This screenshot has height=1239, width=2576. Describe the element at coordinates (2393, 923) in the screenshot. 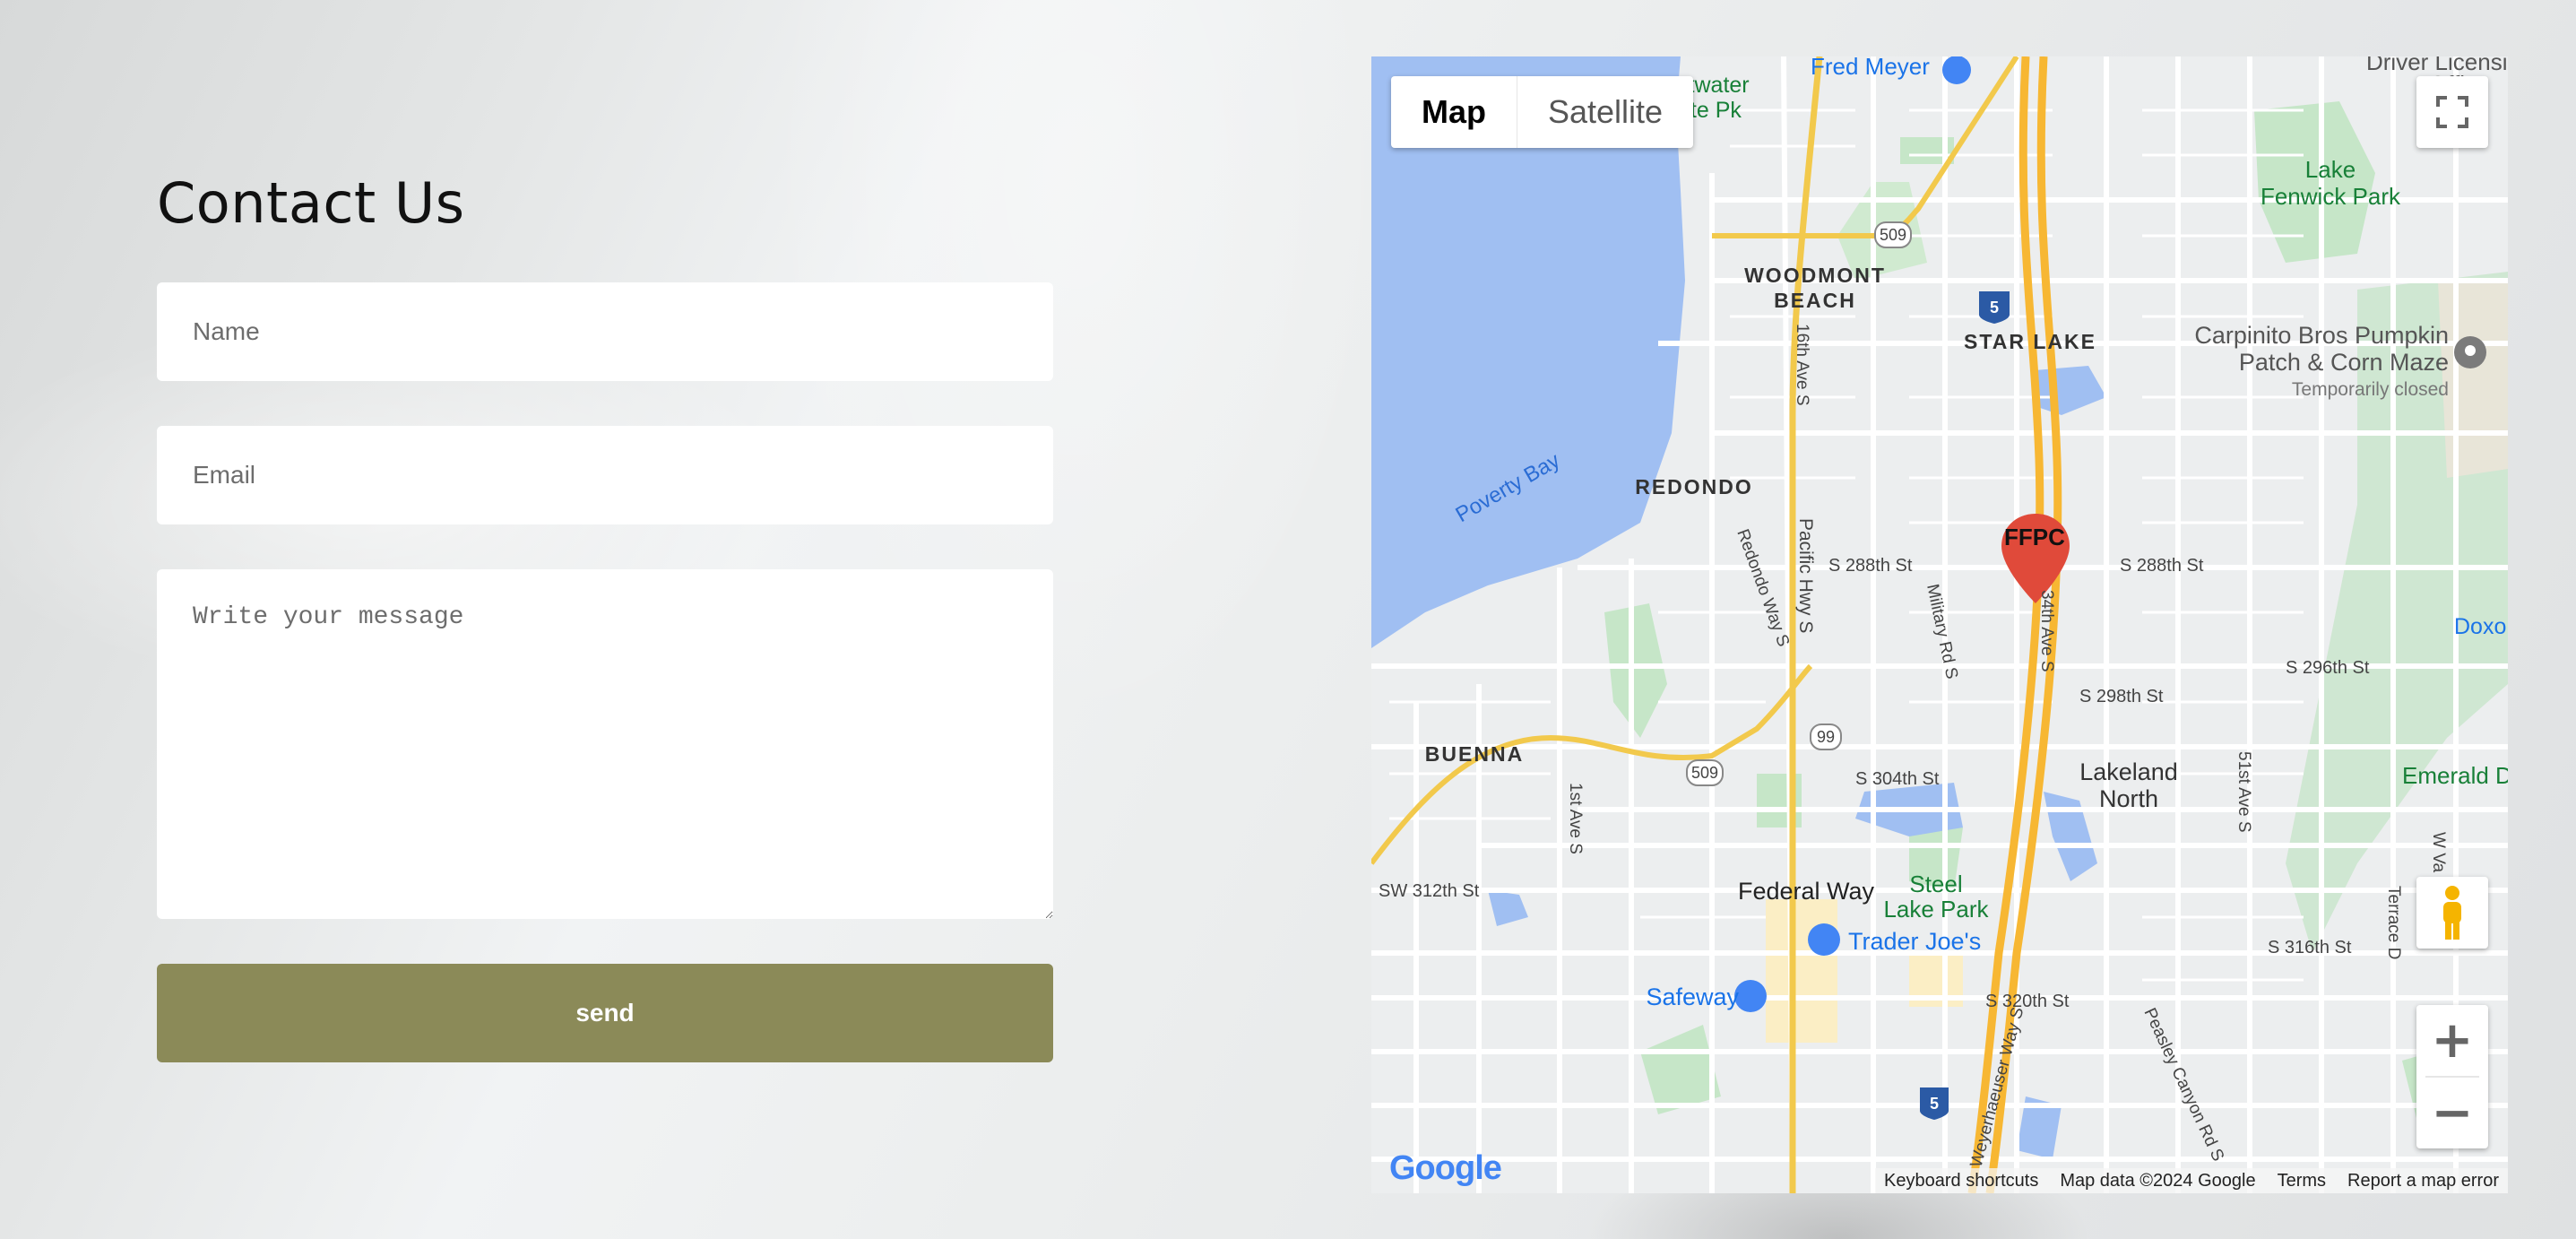

I see `svg-text: Terrace D` at that location.